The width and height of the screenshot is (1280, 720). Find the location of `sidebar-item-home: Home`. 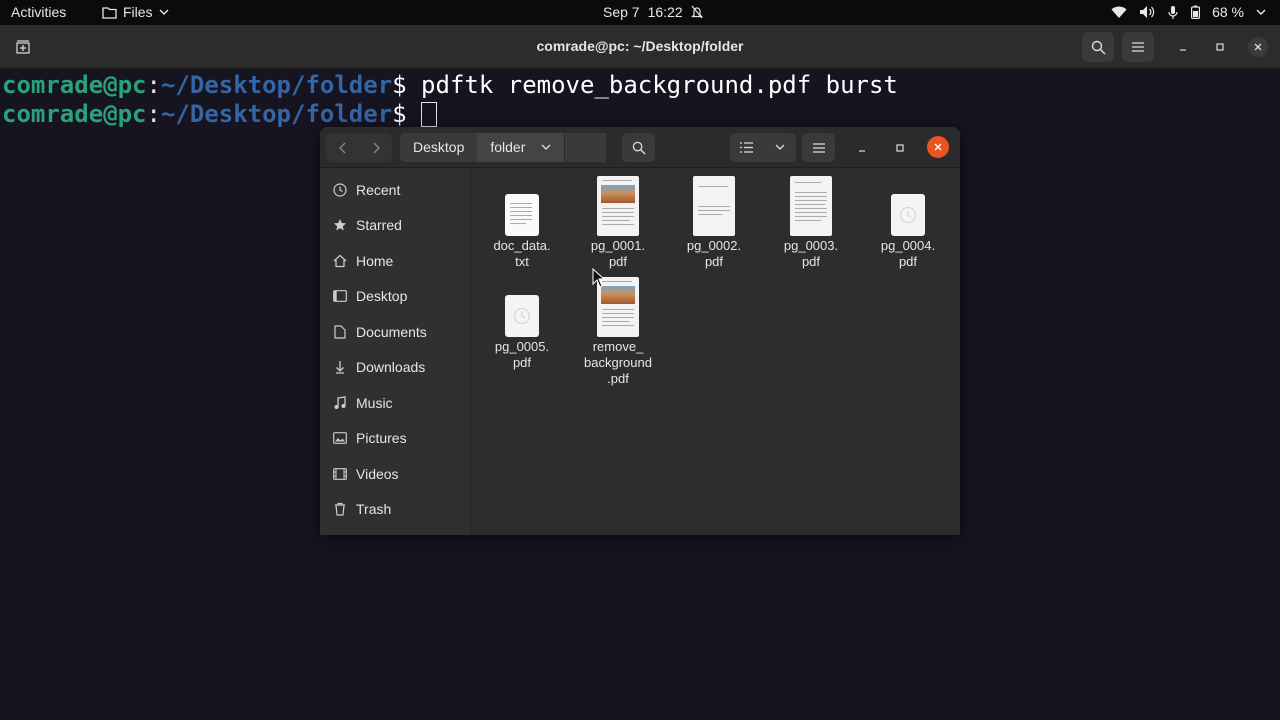

sidebar-item-home: Home is located at coordinates (395, 261).